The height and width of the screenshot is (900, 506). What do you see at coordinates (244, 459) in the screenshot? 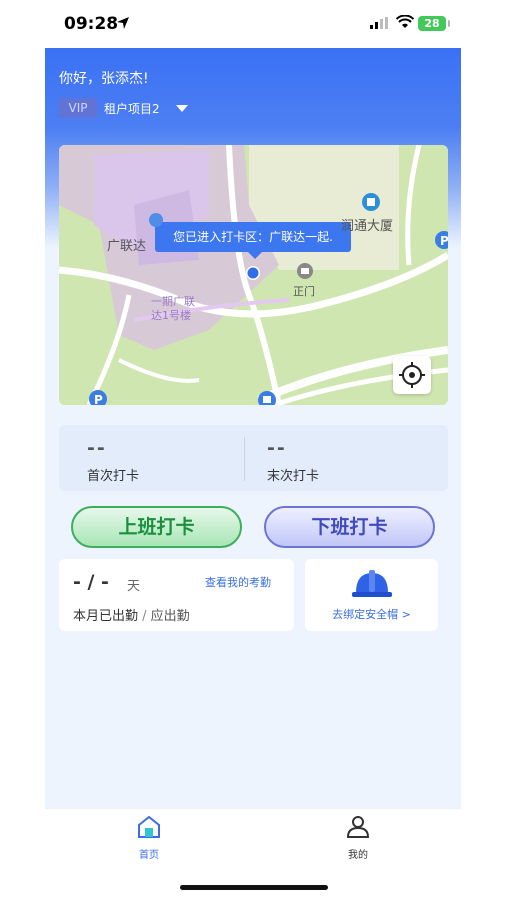
I see `divider` at bounding box center [244, 459].